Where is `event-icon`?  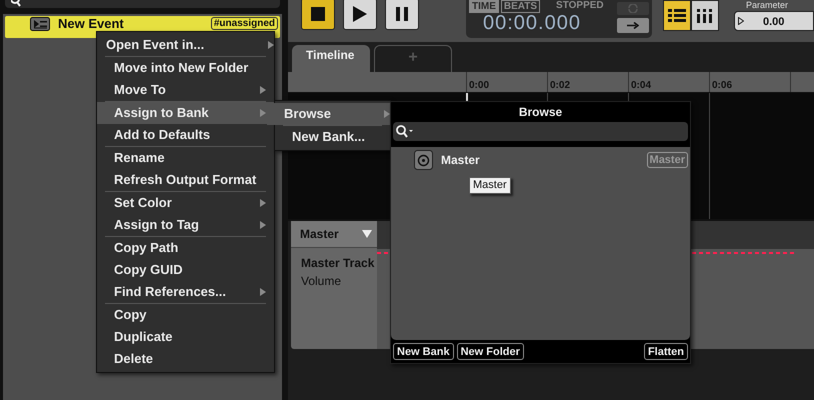 event-icon is located at coordinates (40, 24).